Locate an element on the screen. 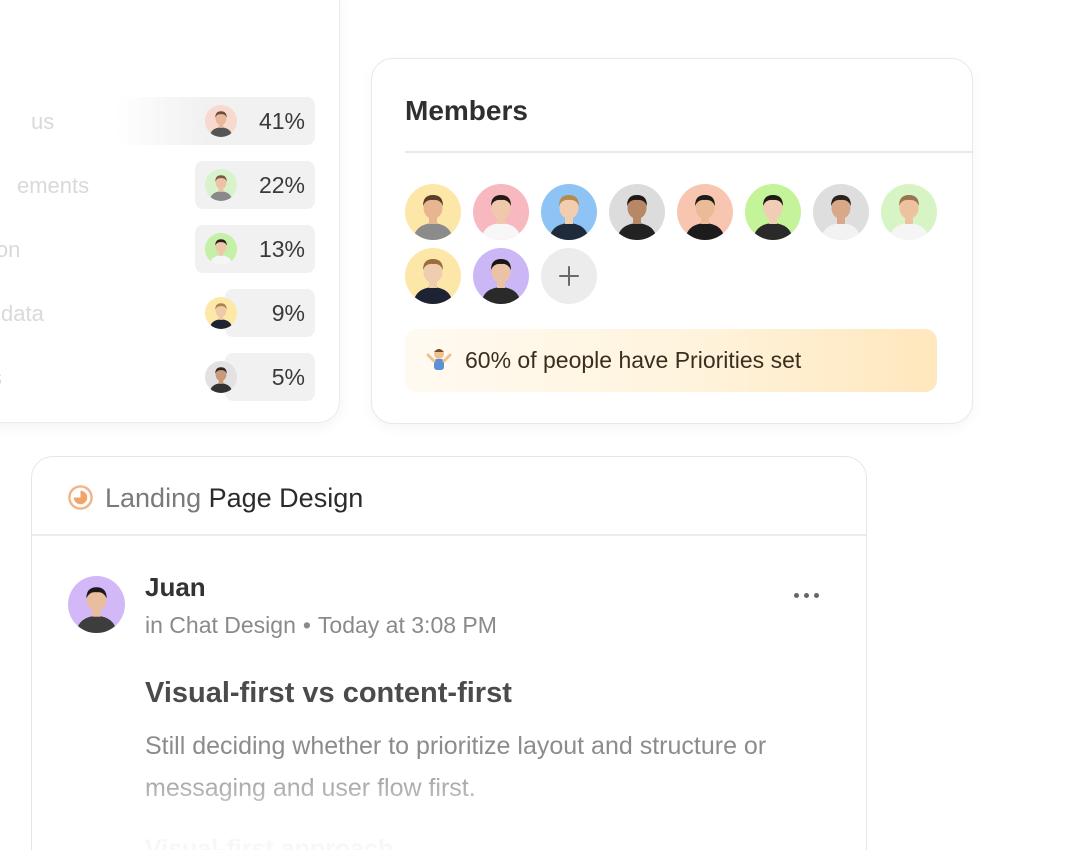 The width and height of the screenshot is (1080, 850). priorities-banner: 60% of people have Priorities set is located at coordinates (671, 360).